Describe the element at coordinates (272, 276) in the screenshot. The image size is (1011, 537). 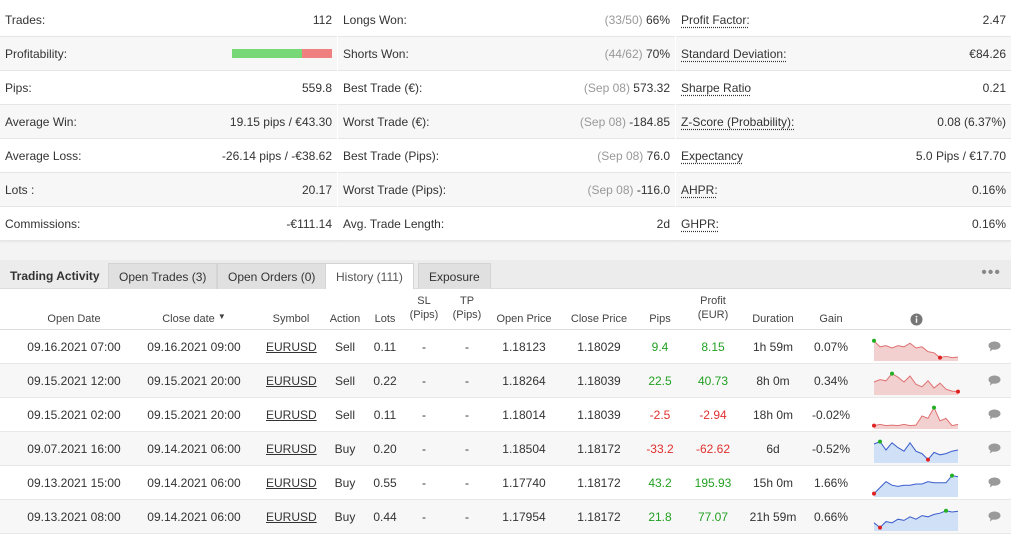
I see `tab-open-orders: Open Orders (0)` at that location.